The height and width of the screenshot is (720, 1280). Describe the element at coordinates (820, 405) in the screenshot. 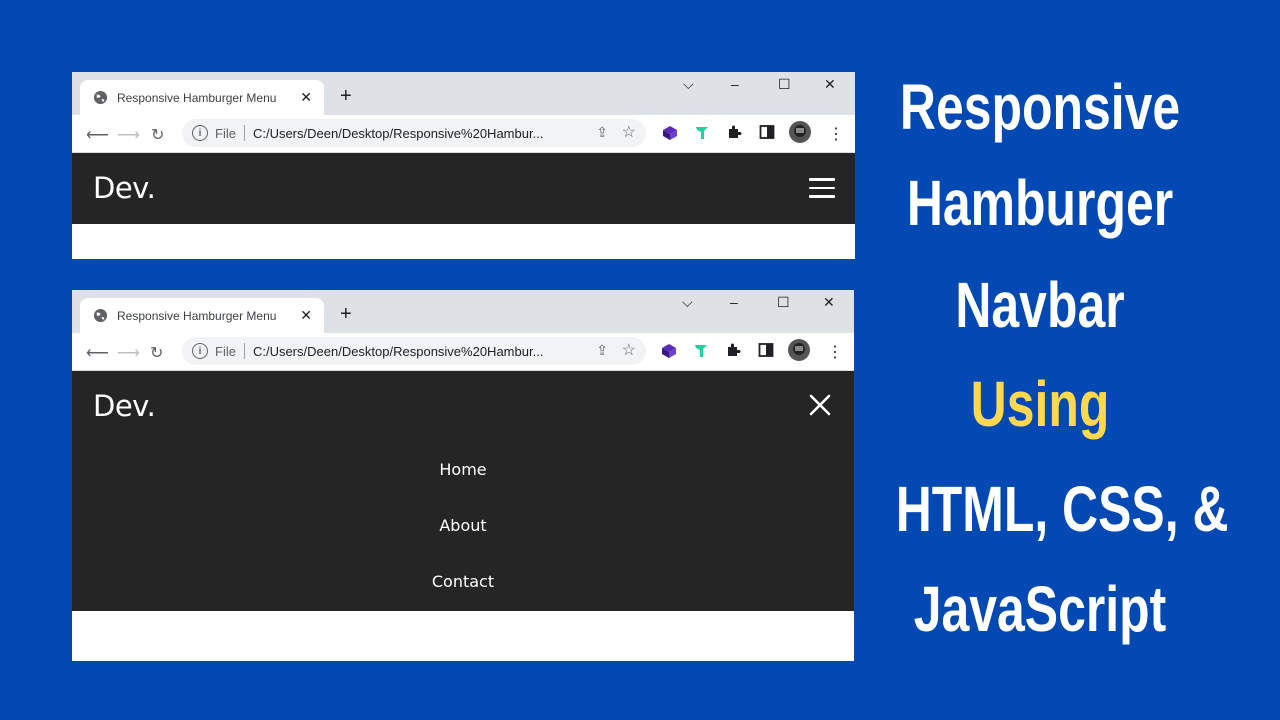

I see `close-menu-icon` at that location.